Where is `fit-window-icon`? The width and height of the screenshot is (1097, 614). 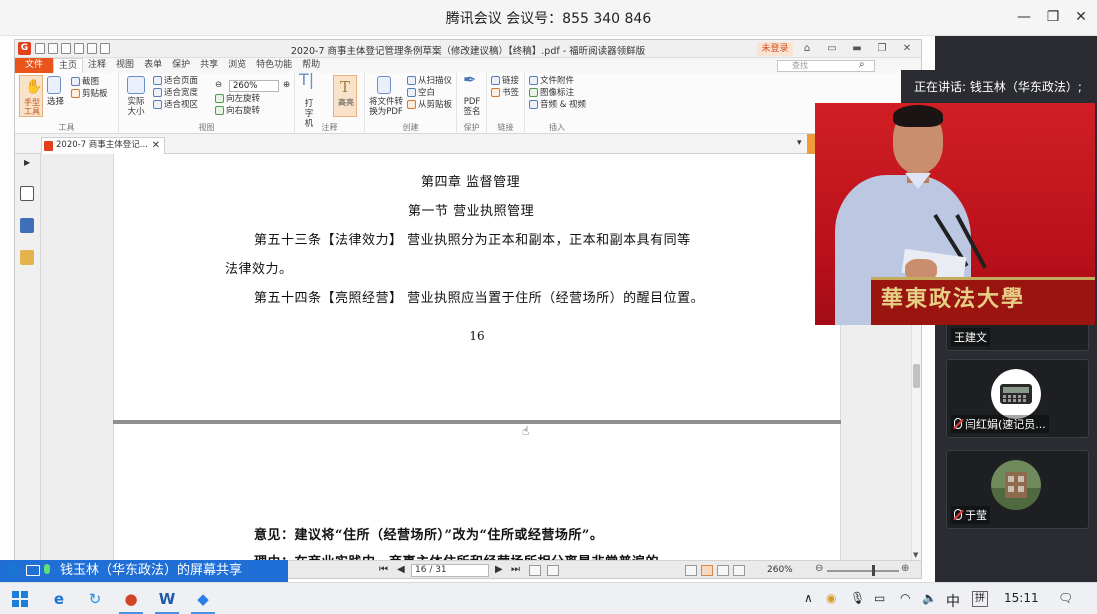
fit-window-icon is located at coordinates (553, 570).